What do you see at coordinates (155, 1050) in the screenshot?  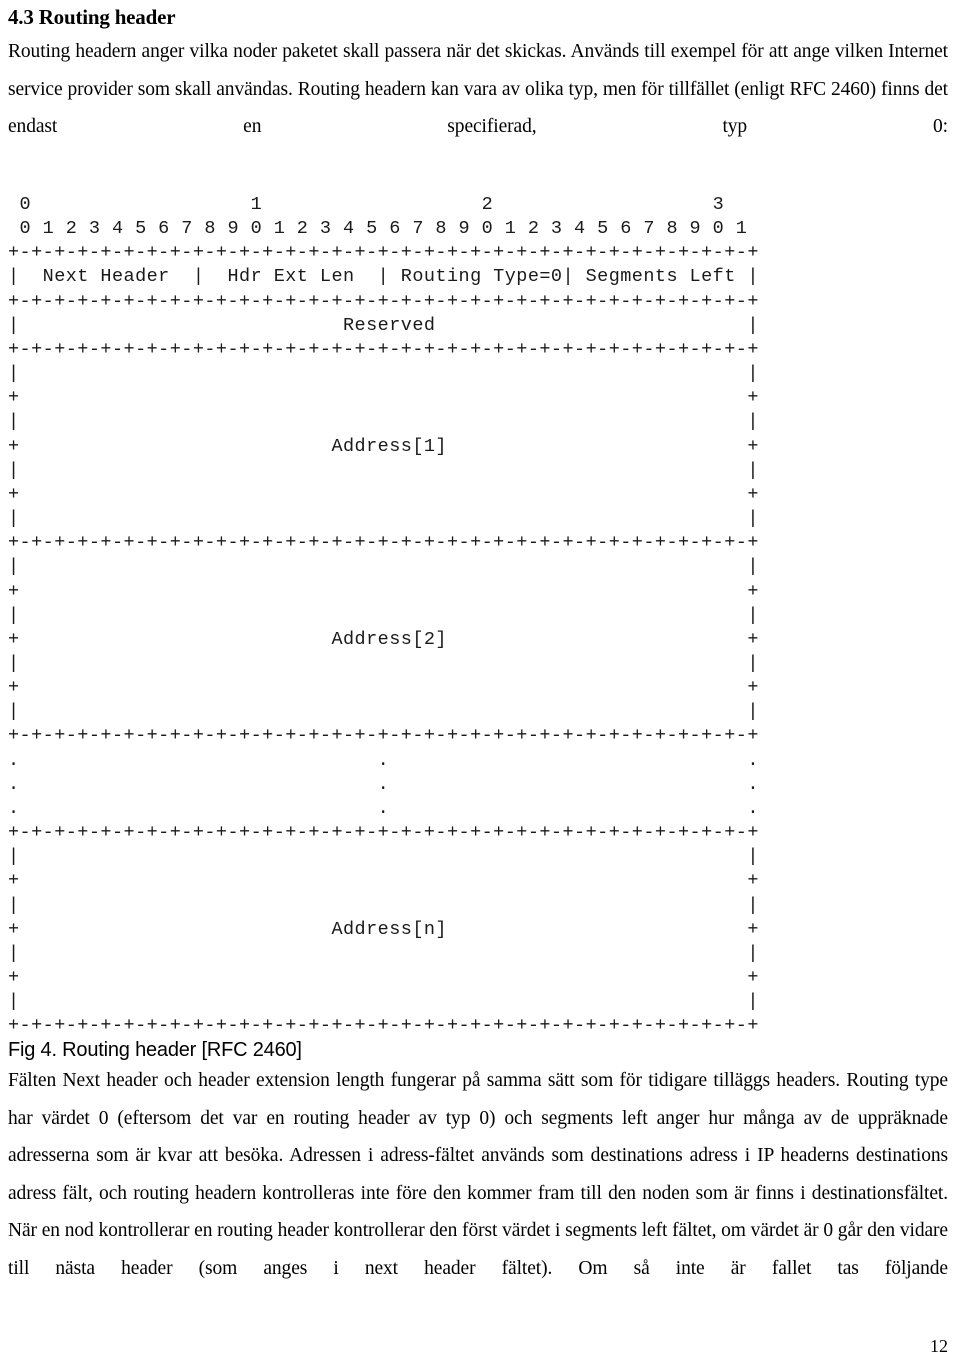 I see `figure-caption: Fig 4. Routing header [RFC 2460]` at bounding box center [155, 1050].